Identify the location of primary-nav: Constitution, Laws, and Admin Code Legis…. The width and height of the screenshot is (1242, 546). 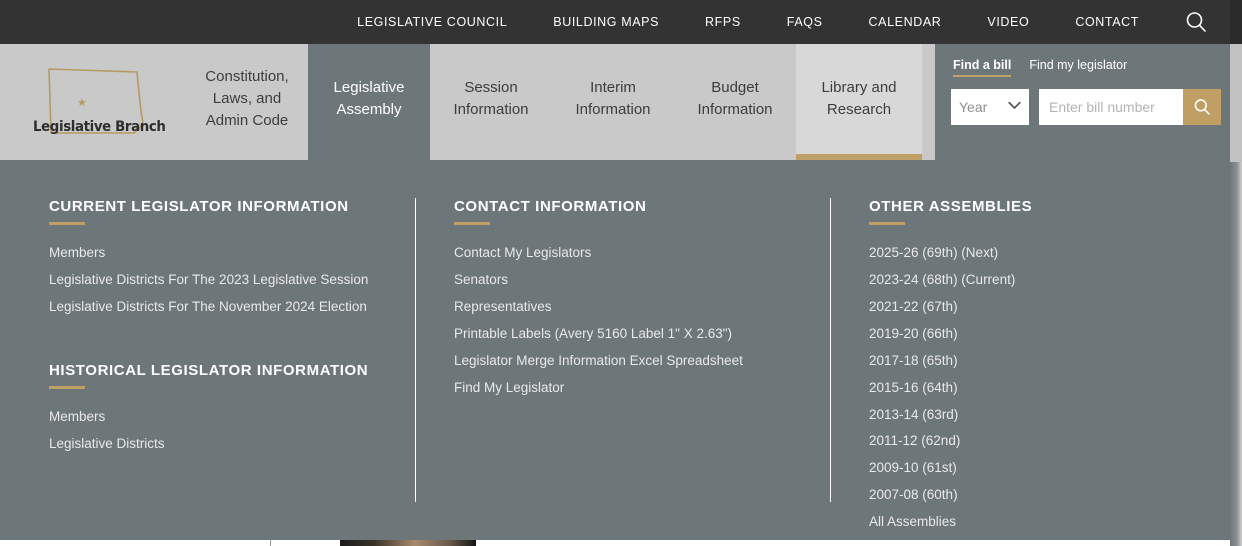
(560, 102).